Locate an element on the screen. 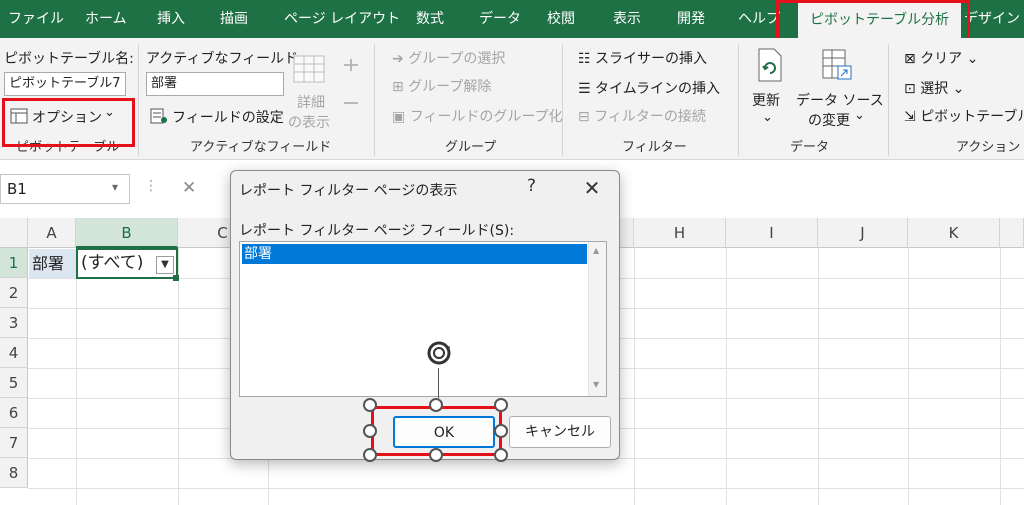 Image resolution: width=1024 pixels, height=505 pixels. listbox-scrollbar: ▲ ▼ is located at coordinates (597, 319).